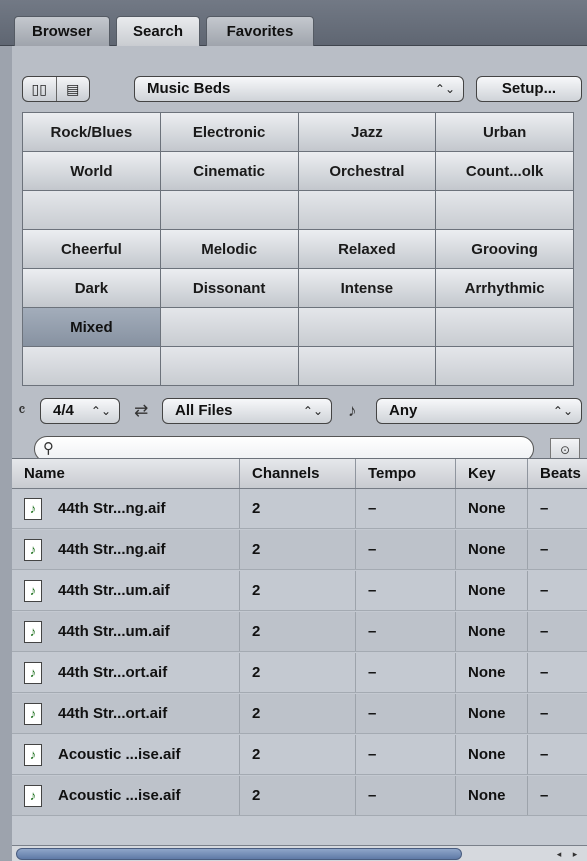  Describe the element at coordinates (504, 249) in the screenshot. I see `keyword-button: Grooving` at that location.